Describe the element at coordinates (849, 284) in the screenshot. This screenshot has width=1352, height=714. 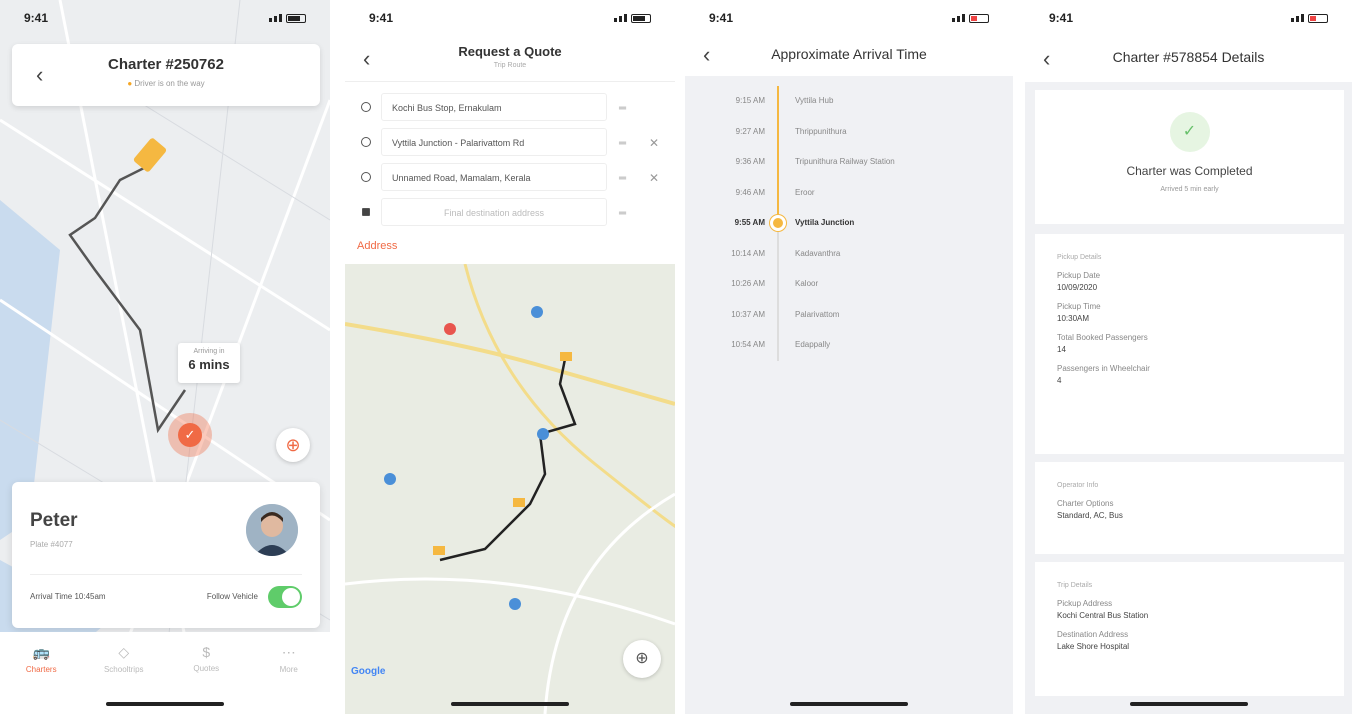
I see `timeline-stop: 10:26 AM Kaloor` at that location.